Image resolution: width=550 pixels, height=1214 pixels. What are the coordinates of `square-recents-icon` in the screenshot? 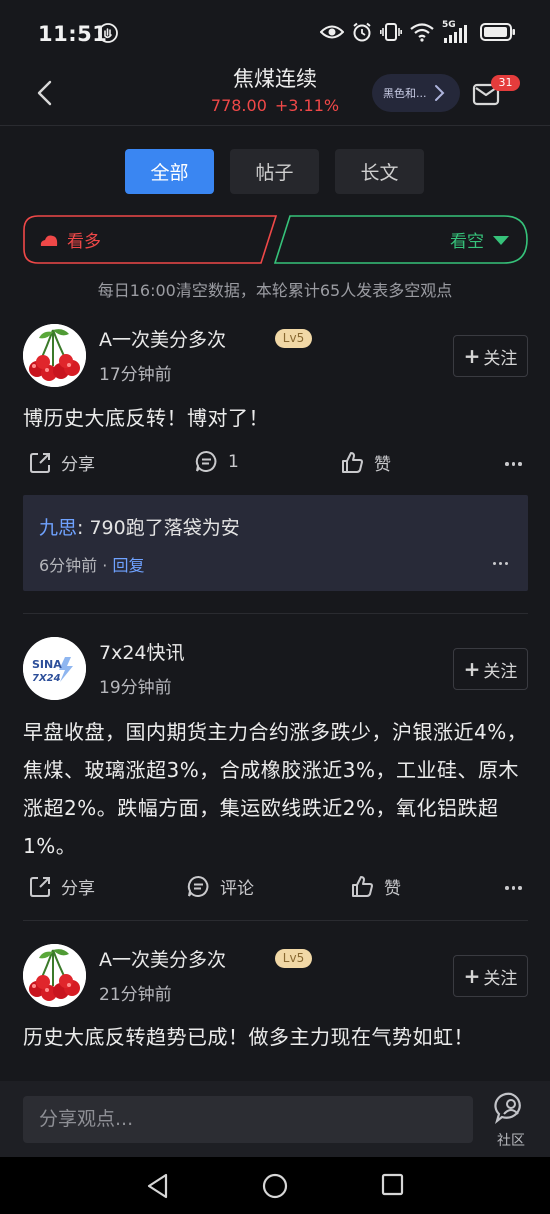 It's located at (392, 1184).